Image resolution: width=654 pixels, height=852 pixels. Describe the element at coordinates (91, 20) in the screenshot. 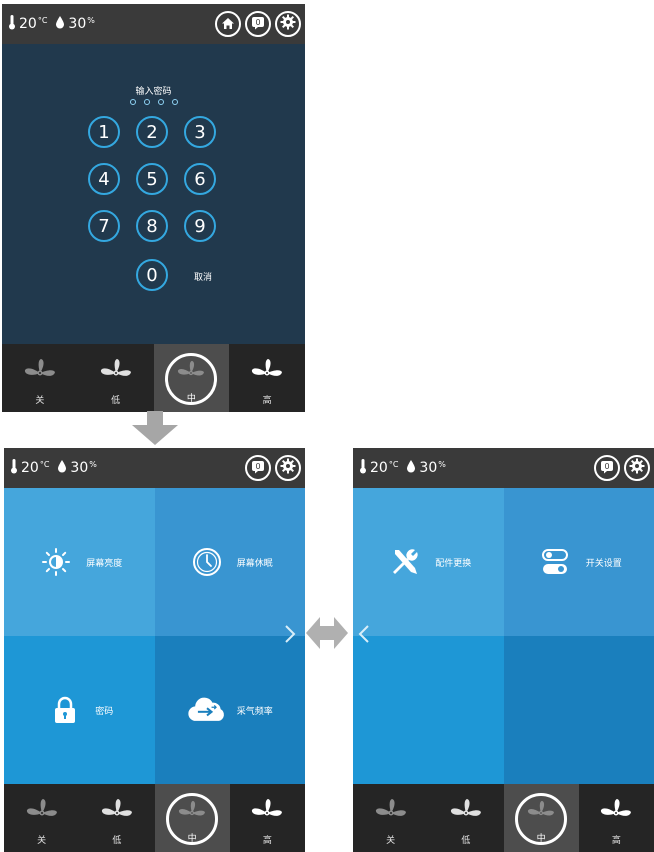

I see `humidity-unit: %` at that location.